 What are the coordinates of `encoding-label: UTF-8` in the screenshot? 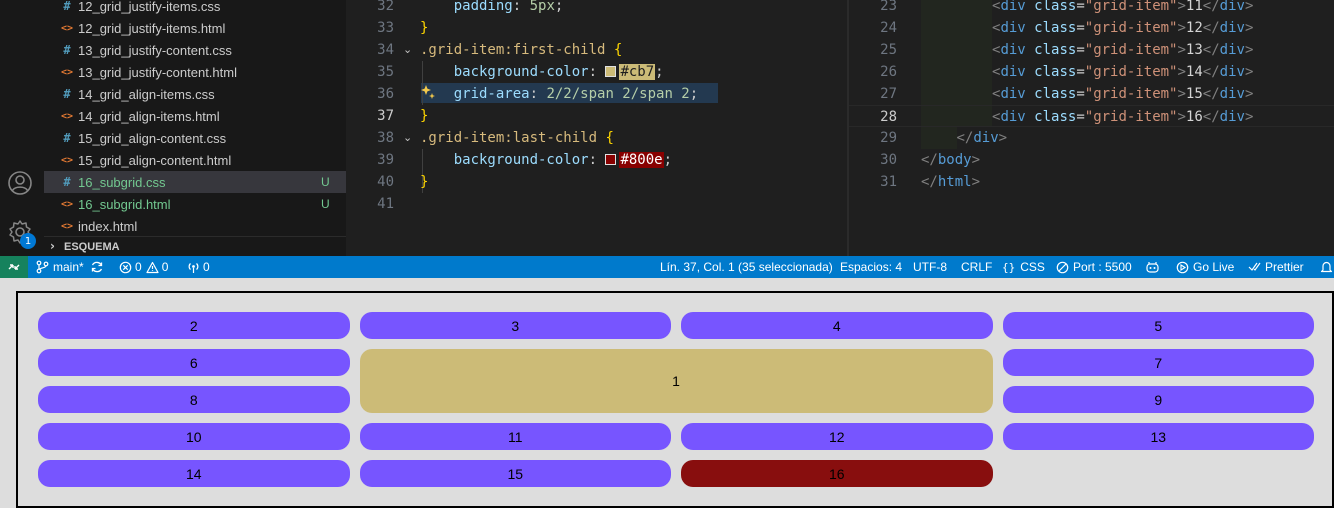 It's located at (930, 267).